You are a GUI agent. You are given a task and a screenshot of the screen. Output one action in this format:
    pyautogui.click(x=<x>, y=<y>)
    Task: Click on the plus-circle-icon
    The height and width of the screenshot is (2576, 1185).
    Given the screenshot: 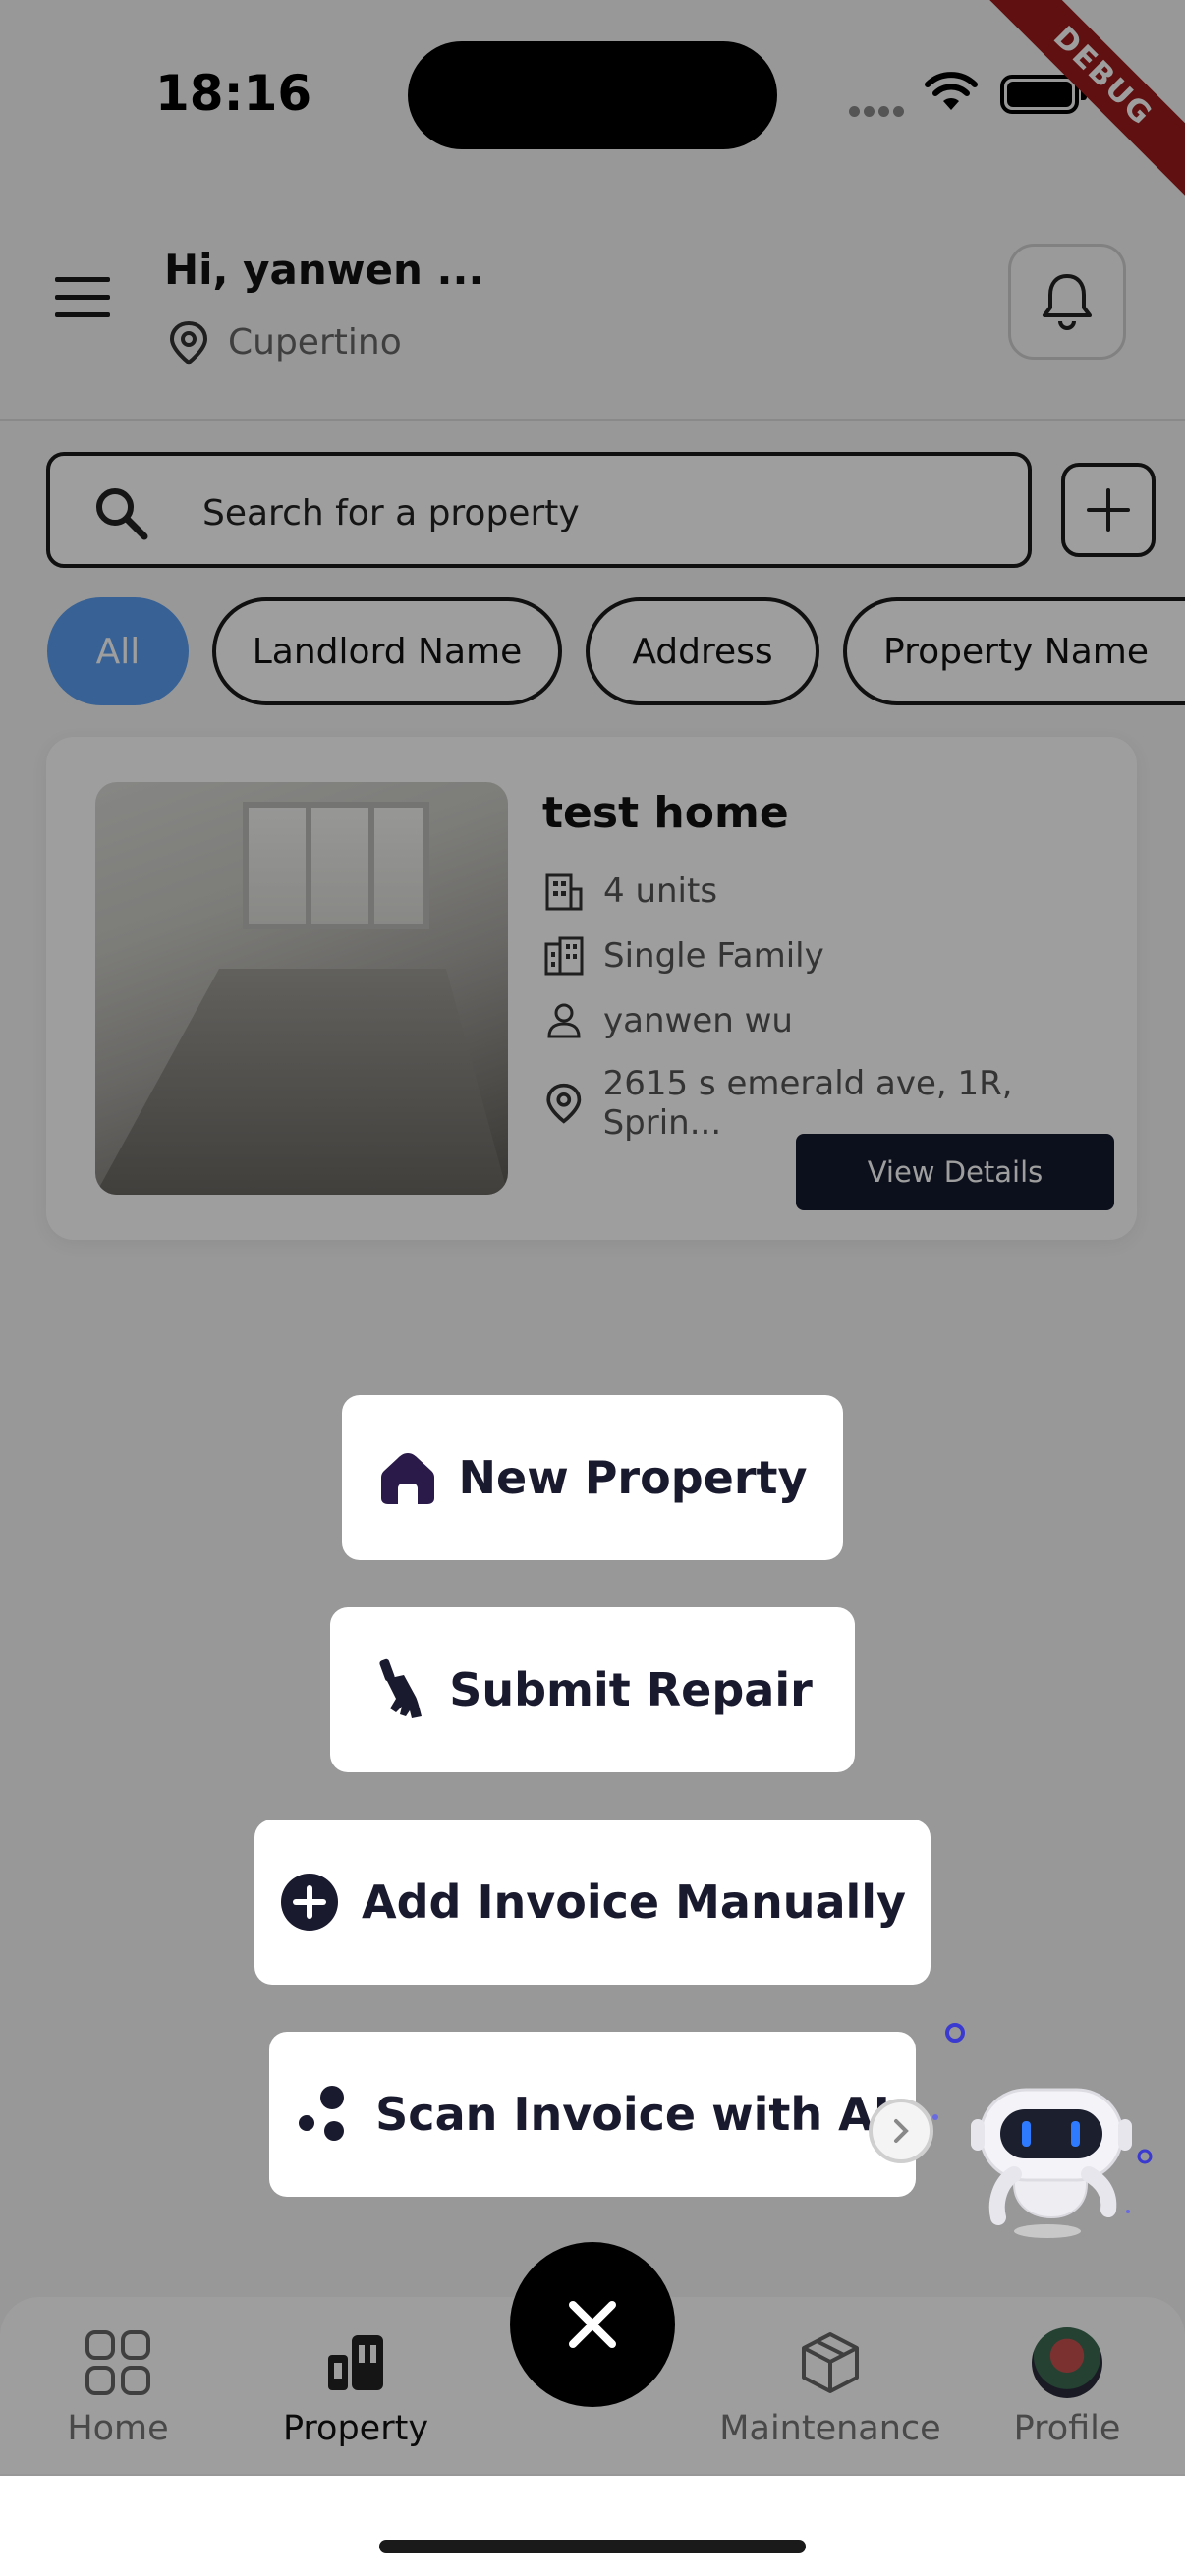 What is the action you would take?
    pyautogui.click(x=309, y=1902)
    